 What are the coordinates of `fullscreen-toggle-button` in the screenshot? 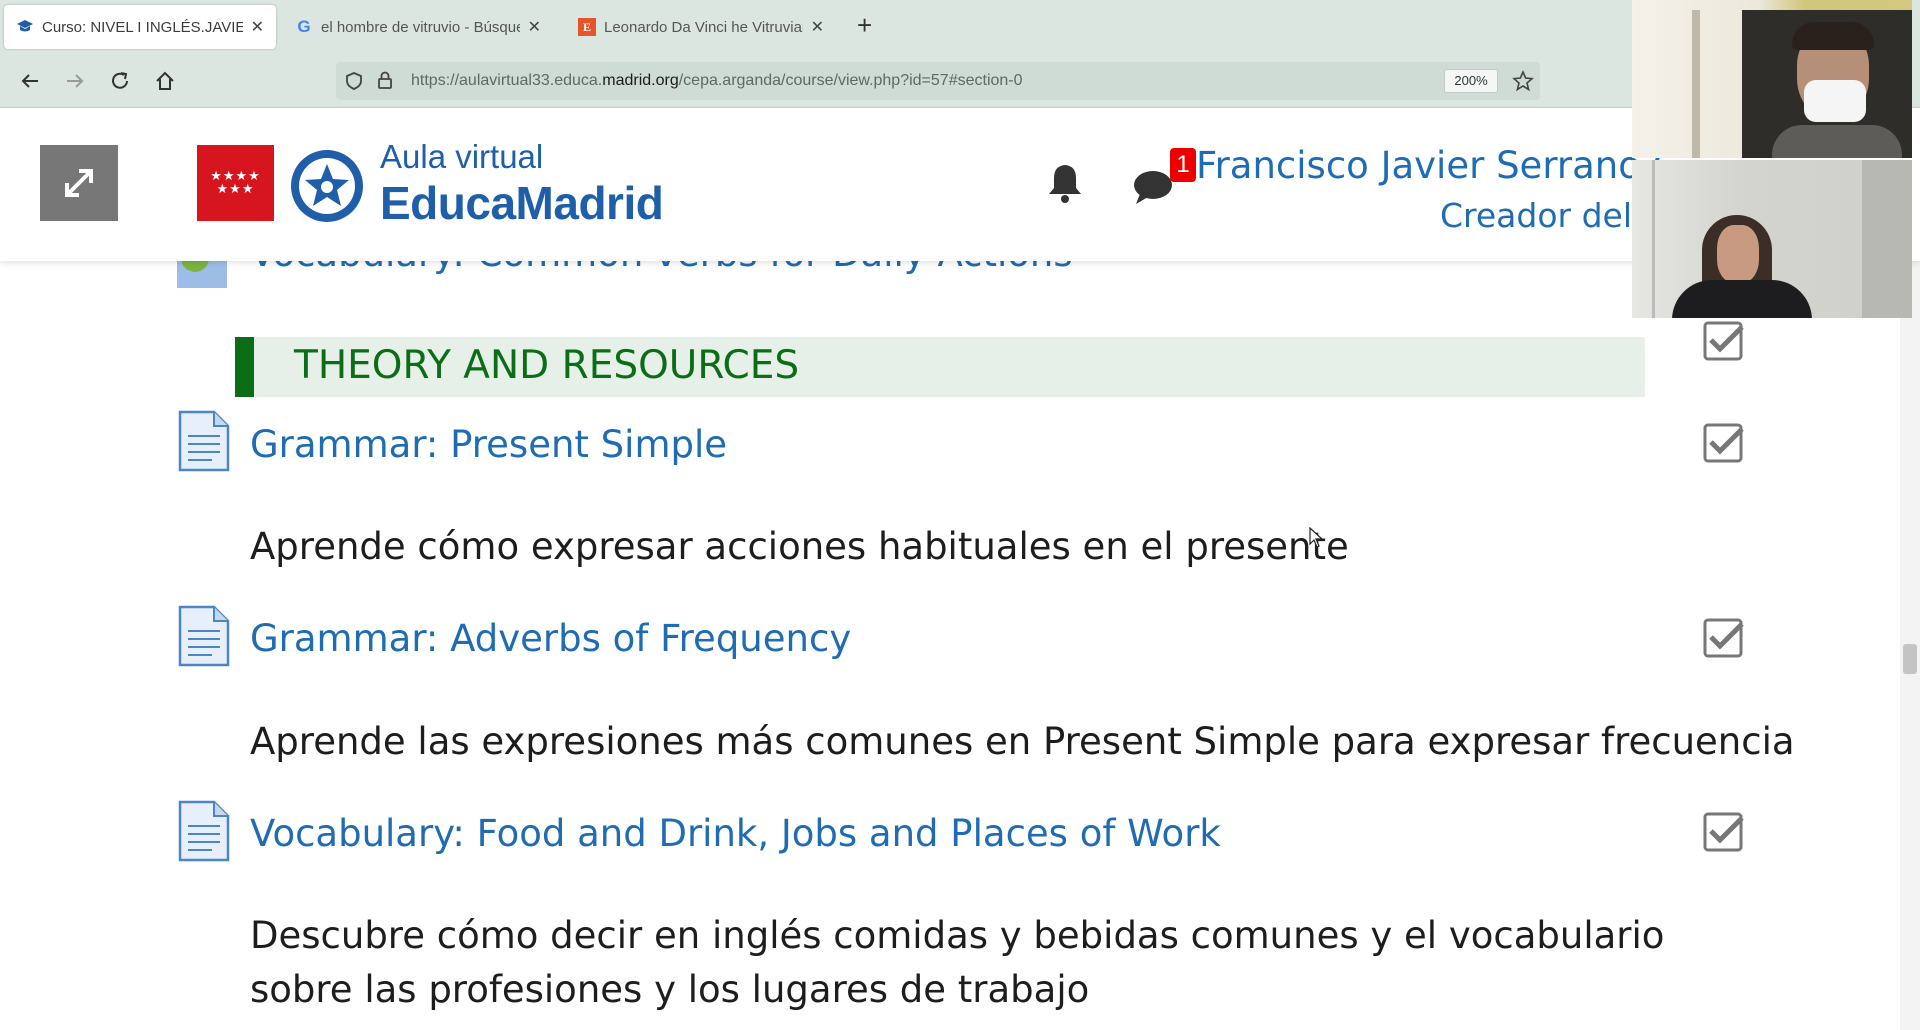 It's located at (79, 183).